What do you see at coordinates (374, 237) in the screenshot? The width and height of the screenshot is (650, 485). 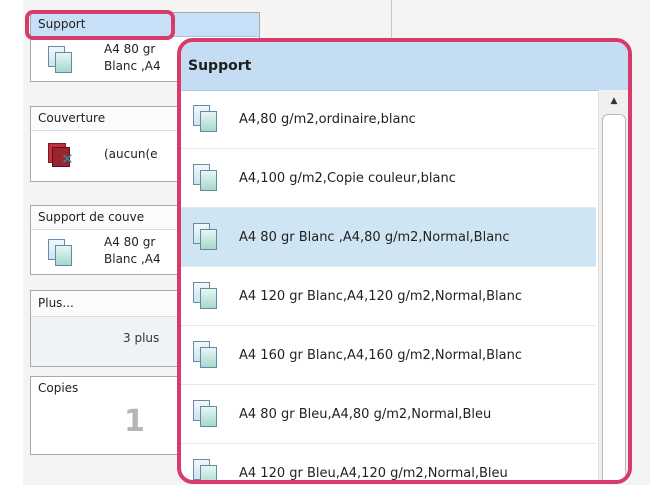 I see `list-item-label: A4 80 gr Blanc ,A4,80 g/m2,Normal,Blanc` at bounding box center [374, 237].